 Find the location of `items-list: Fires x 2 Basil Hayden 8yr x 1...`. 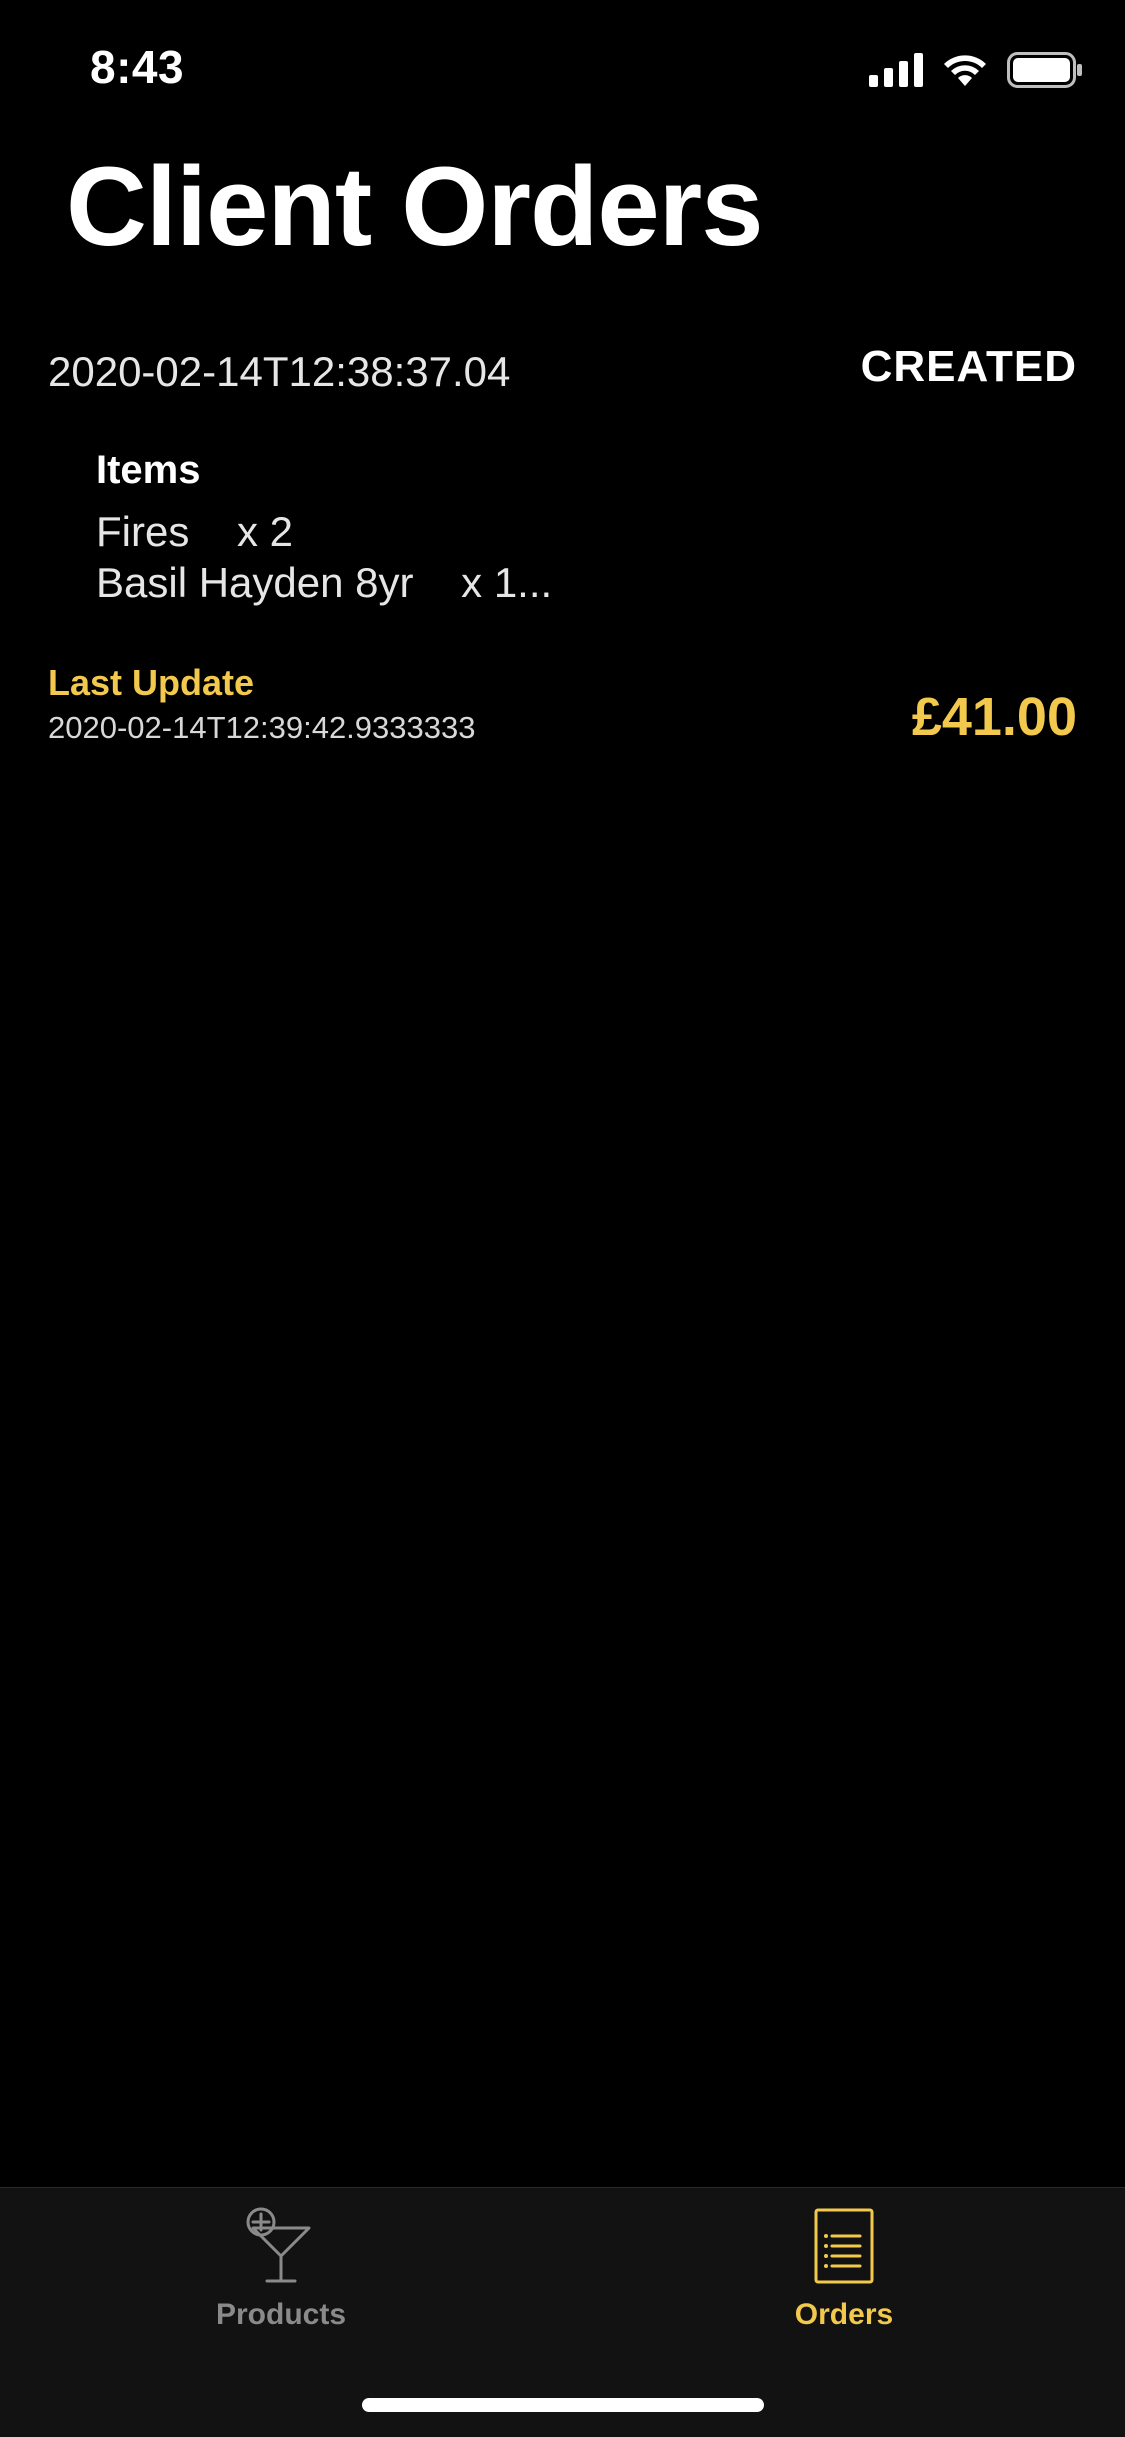

items-list: Fires x 2 Basil Hayden 8yr x 1... is located at coordinates (324, 557).